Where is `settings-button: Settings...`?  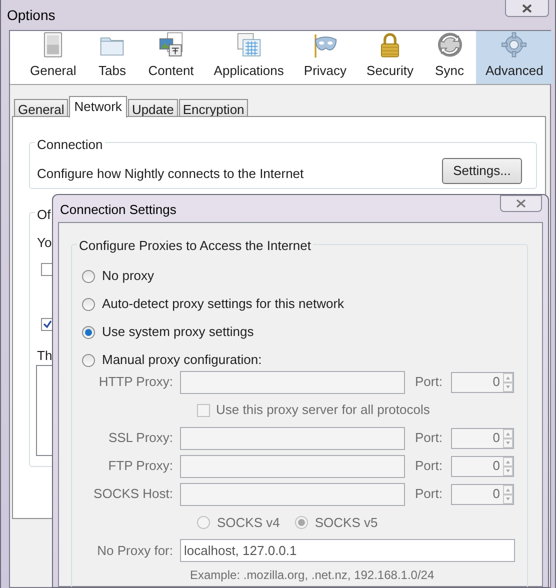 settings-button: Settings... is located at coordinates (482, 171).